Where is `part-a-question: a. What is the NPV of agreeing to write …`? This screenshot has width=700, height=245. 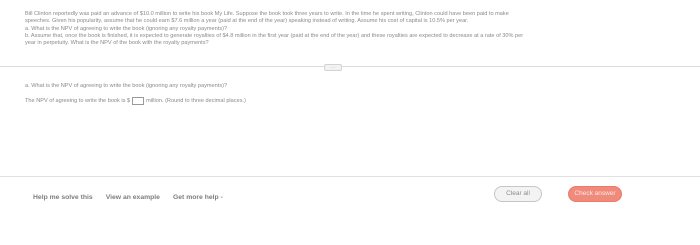
part-a-question: a. What is the NPV of agreeing to write … is located at coordinates (126, 86).